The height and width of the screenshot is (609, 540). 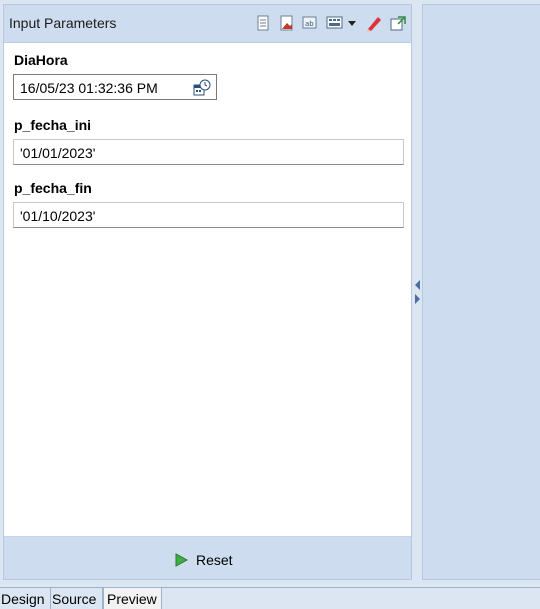 I want to click on panel-header: Input Parameters ab, so click(x=207, y=24).